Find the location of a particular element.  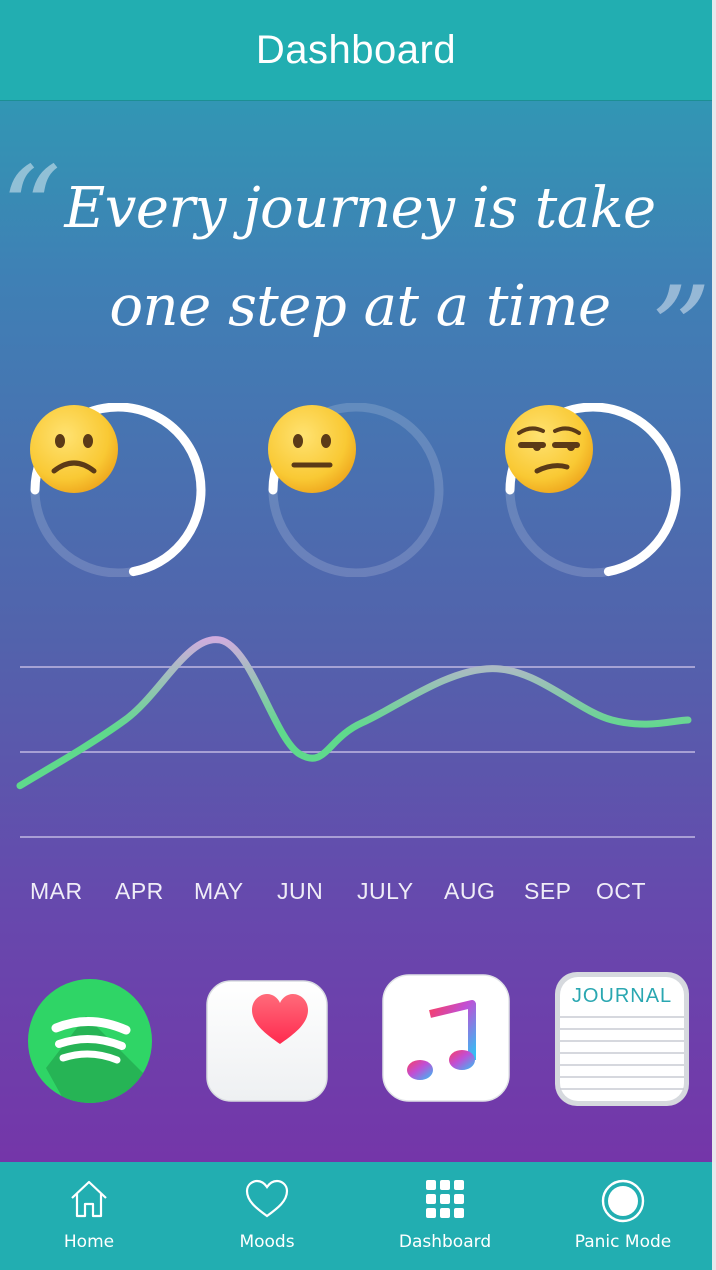

page-title: Dashboard is located at coordinates (356, 49).